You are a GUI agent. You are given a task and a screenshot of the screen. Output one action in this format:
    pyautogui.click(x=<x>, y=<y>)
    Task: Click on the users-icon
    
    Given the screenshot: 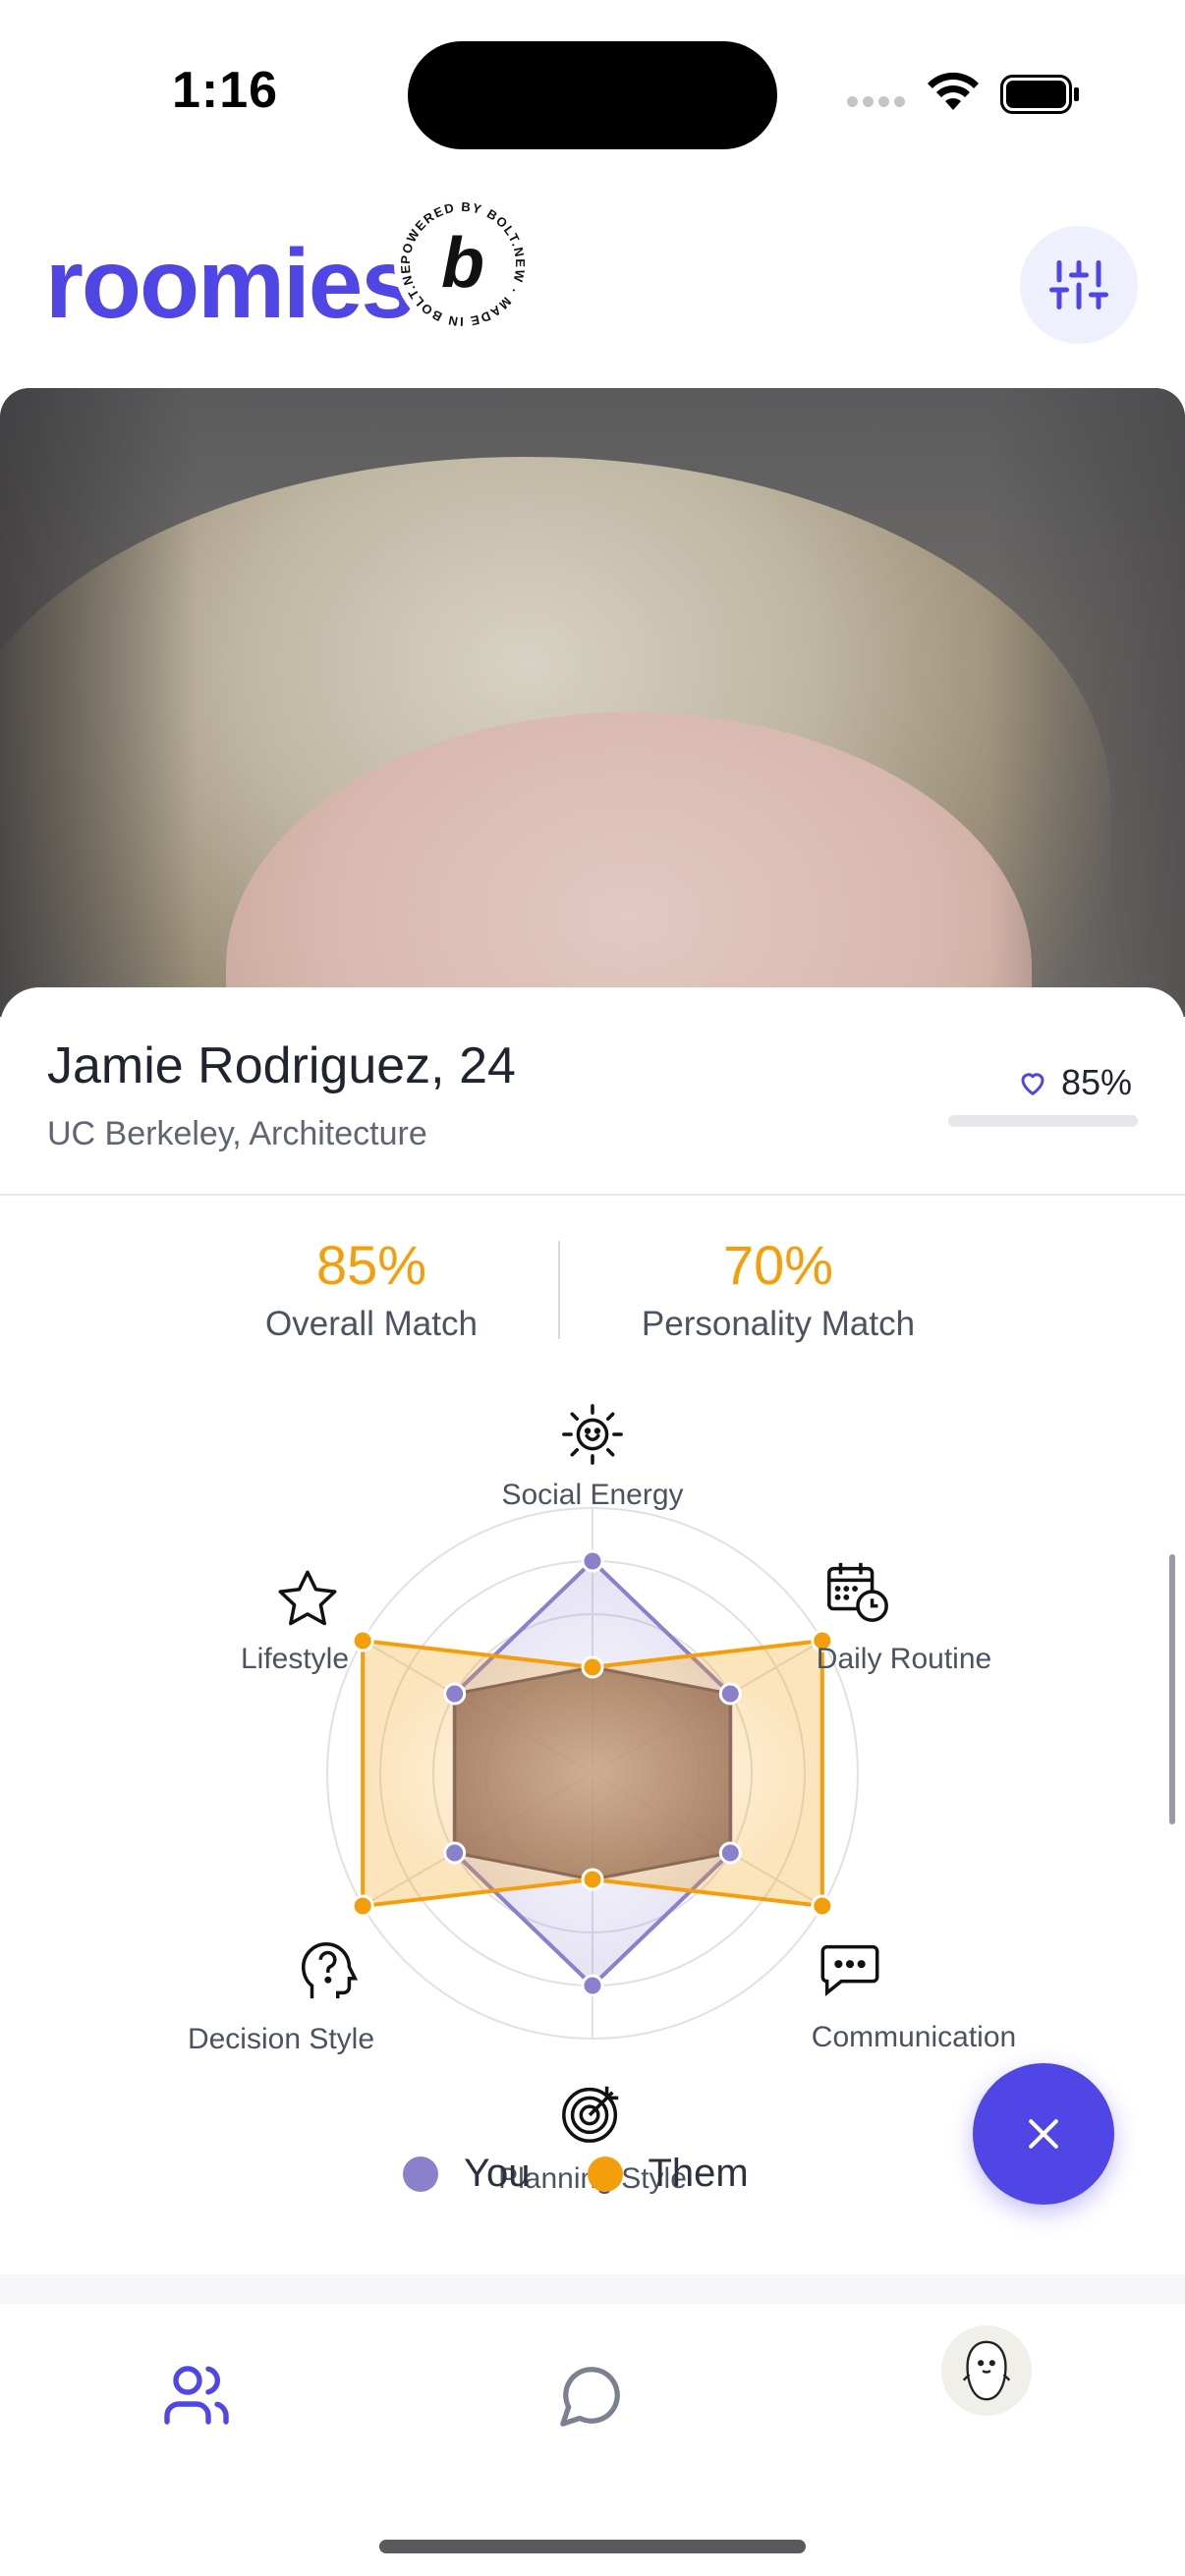 What is the action you would take?
    pyautogui.click(x=197, y=2395)
    